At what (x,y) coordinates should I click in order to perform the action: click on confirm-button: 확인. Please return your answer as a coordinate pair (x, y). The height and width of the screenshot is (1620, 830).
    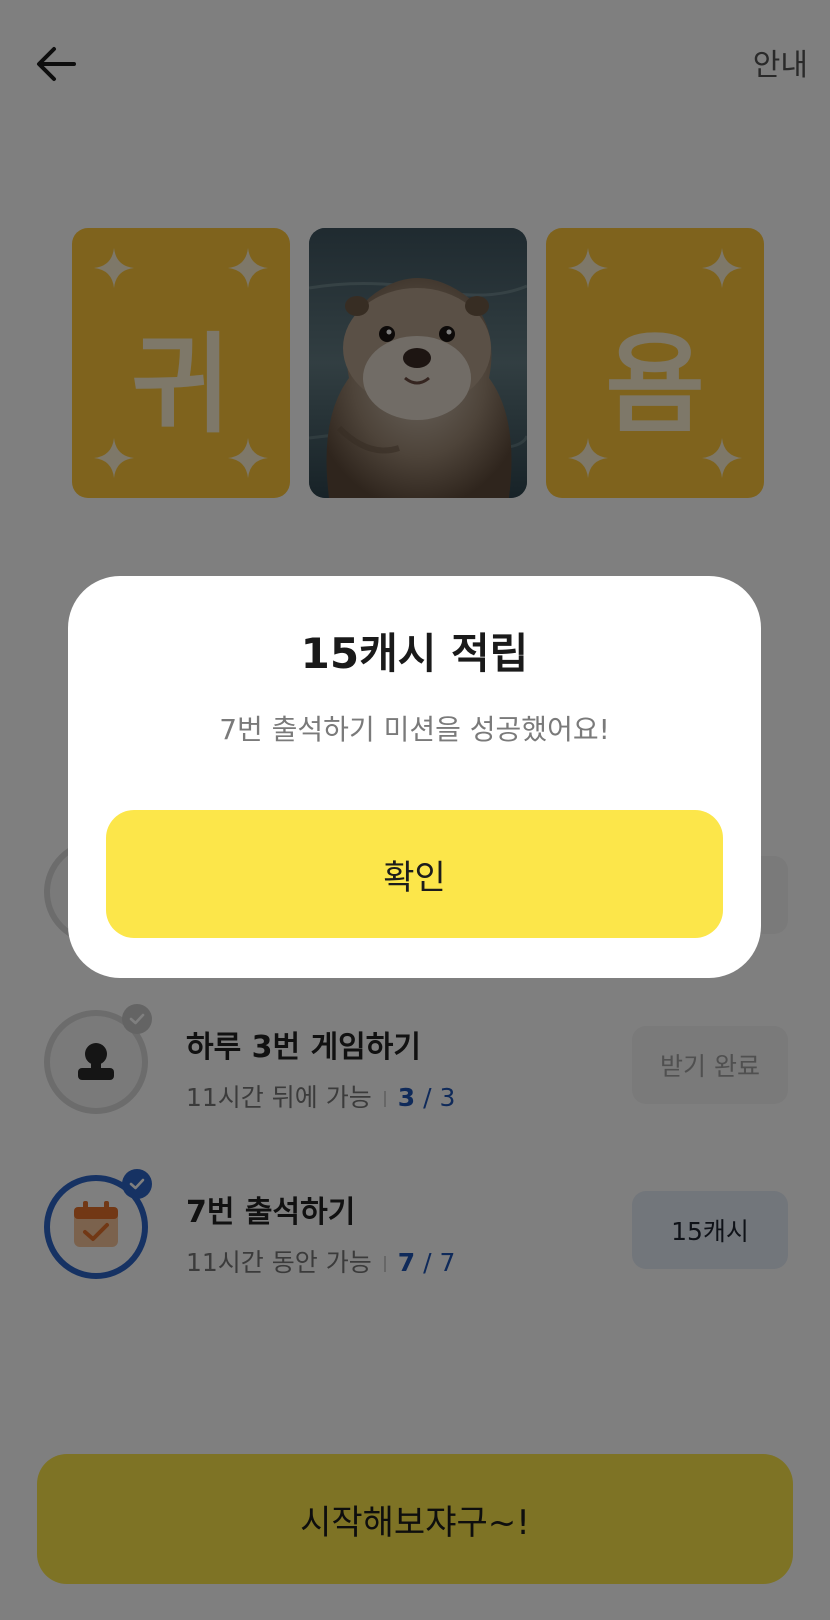
    Looking at the image, I should click on (414, 874).